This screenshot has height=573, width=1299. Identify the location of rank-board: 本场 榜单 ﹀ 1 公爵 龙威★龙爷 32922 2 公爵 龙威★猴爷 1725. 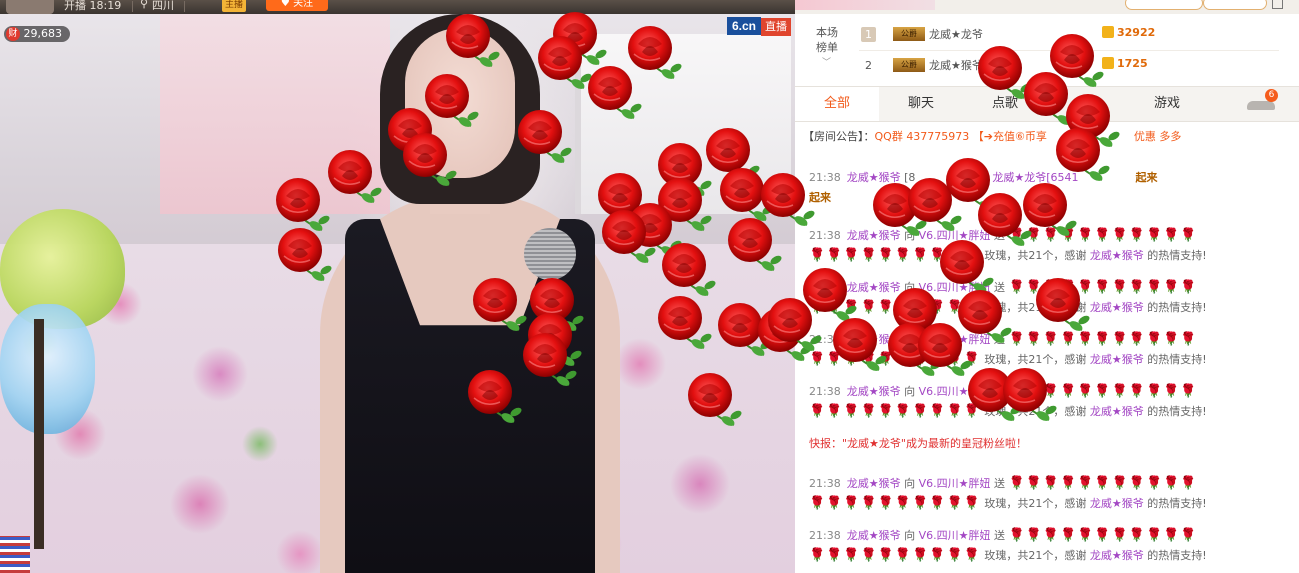
(1047, 50).